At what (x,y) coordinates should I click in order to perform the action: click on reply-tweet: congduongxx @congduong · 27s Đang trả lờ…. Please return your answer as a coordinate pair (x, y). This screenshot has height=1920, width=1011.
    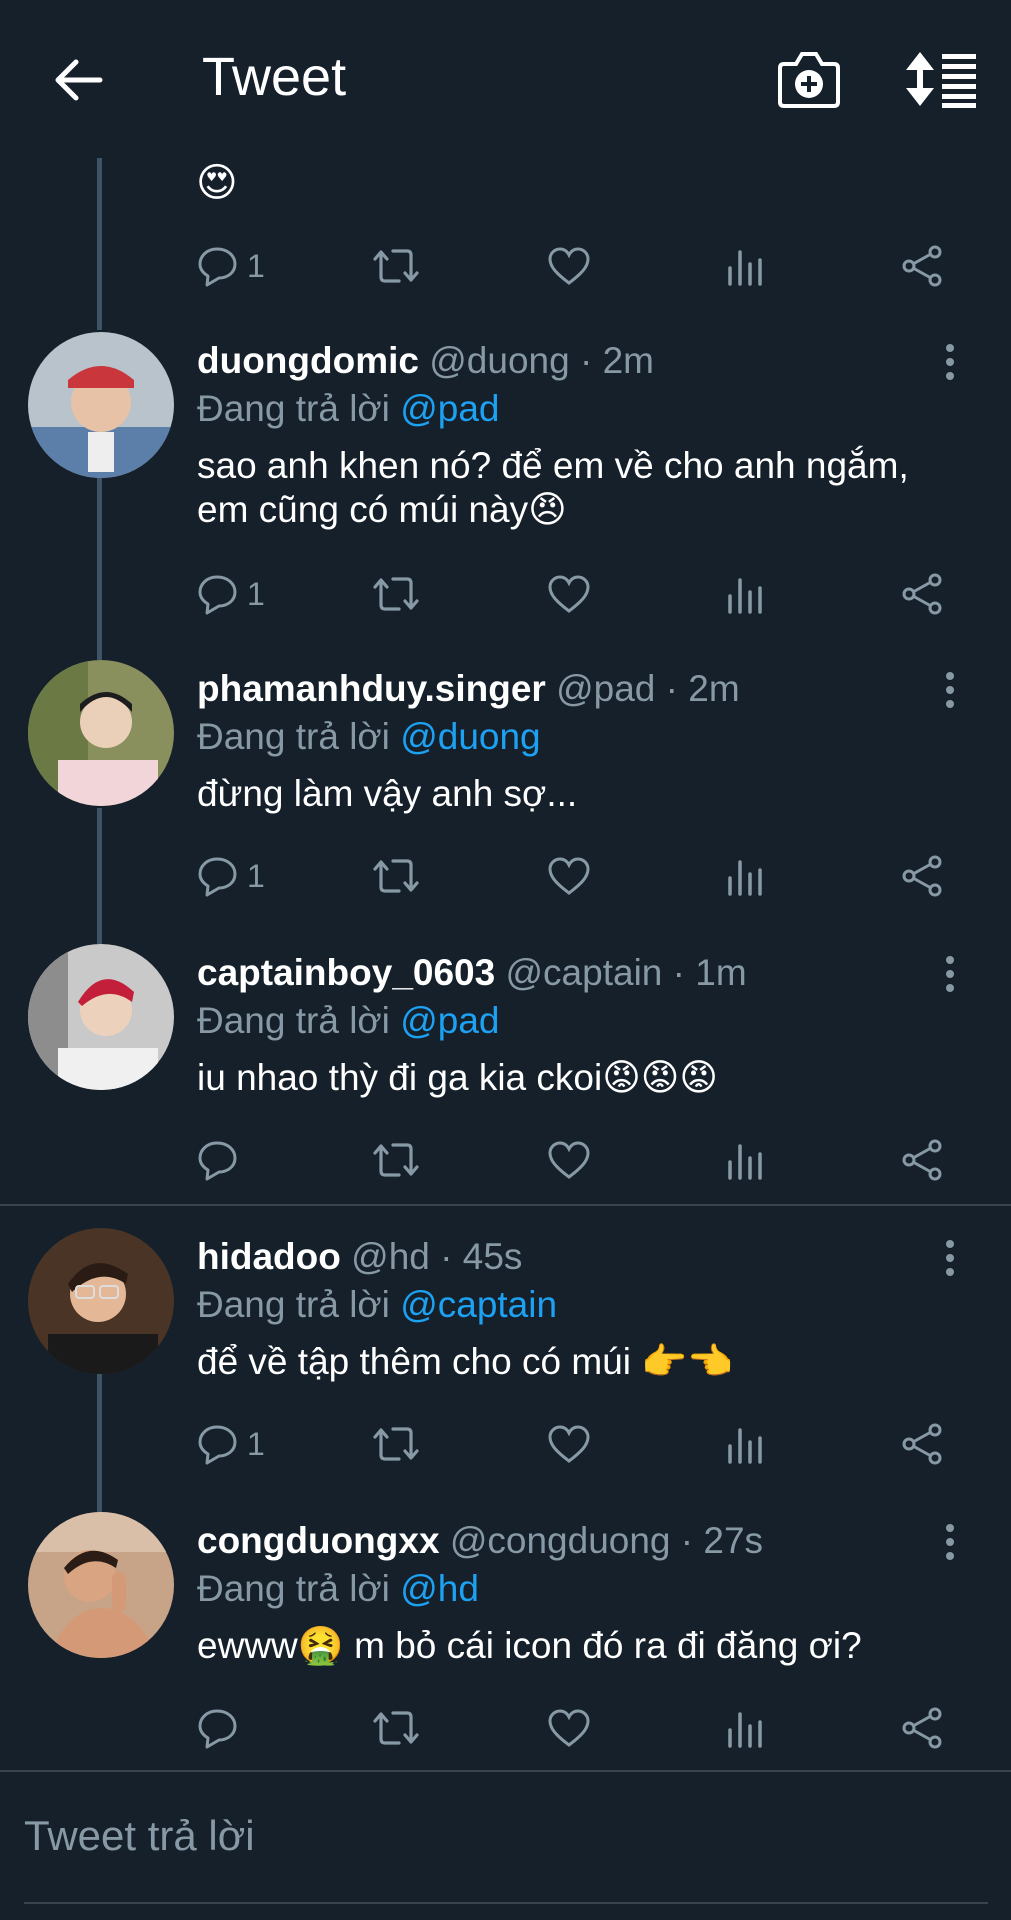
    Looking at the image, I should click on (505, 1637).